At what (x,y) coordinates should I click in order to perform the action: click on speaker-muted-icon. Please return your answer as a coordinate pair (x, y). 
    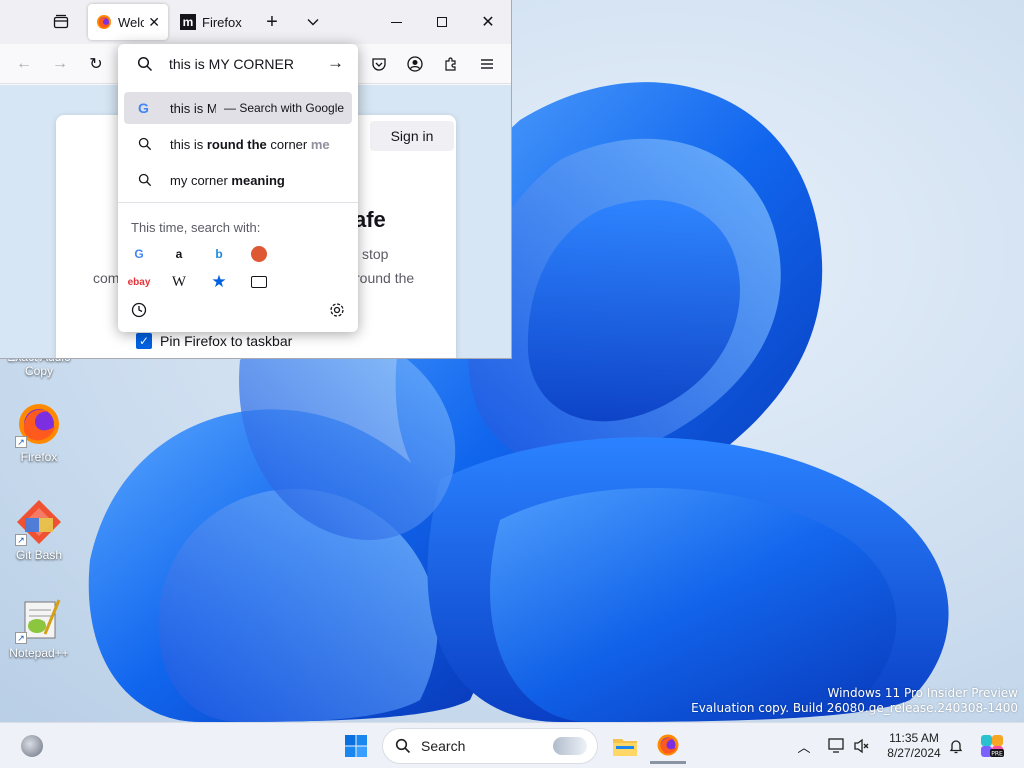
    Looking at the image, I should click on (861, 746).